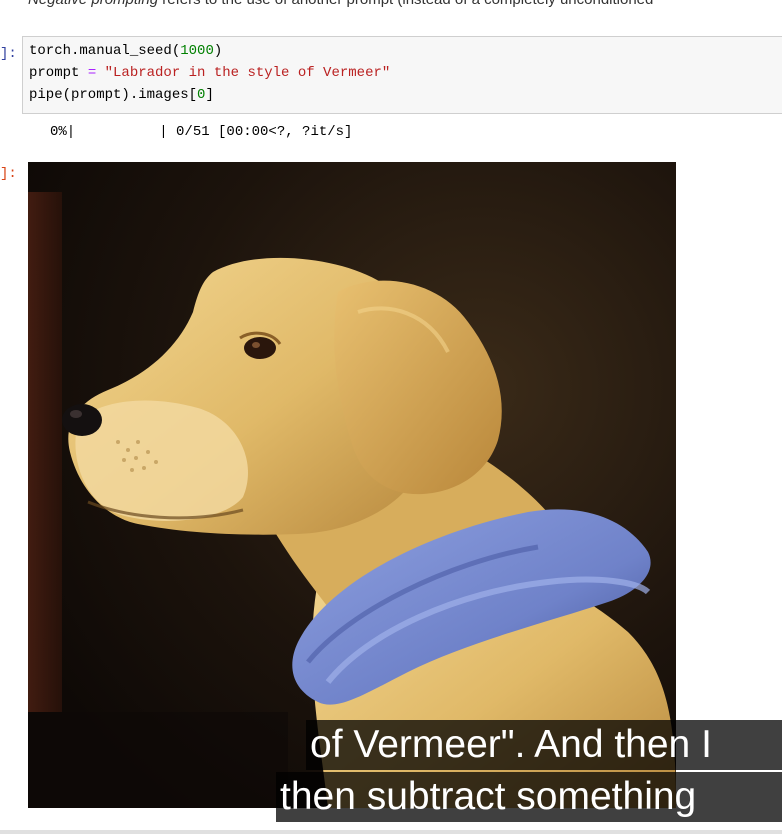 Image resolution: width=782 pixels, height=834 pixels. Describe the element at coordinates (93, 4) in the screenshot. I see `markdown-italic-term: Negative prompting` at that location.